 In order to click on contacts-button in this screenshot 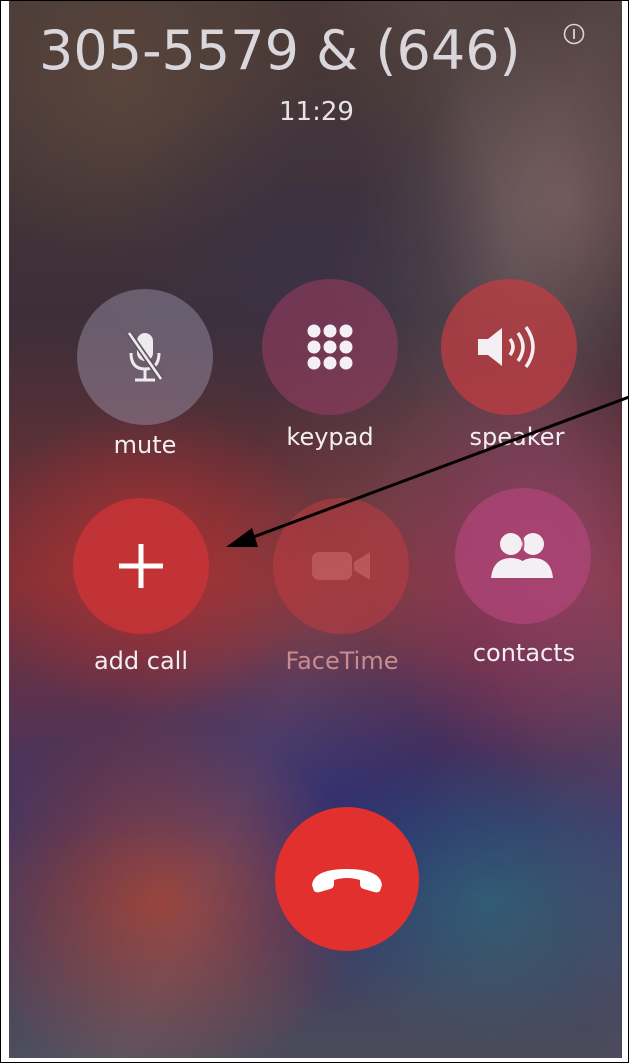, I will do `click(523, 556)`.